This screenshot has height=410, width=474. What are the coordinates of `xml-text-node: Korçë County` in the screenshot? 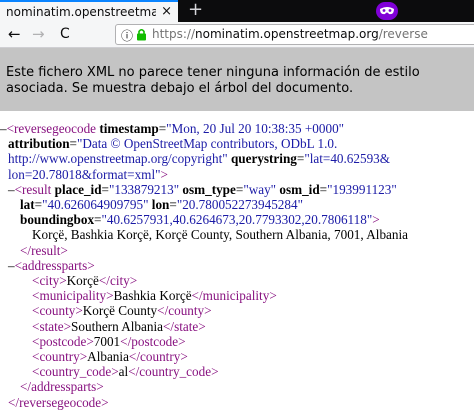 It's located at (120, 311).